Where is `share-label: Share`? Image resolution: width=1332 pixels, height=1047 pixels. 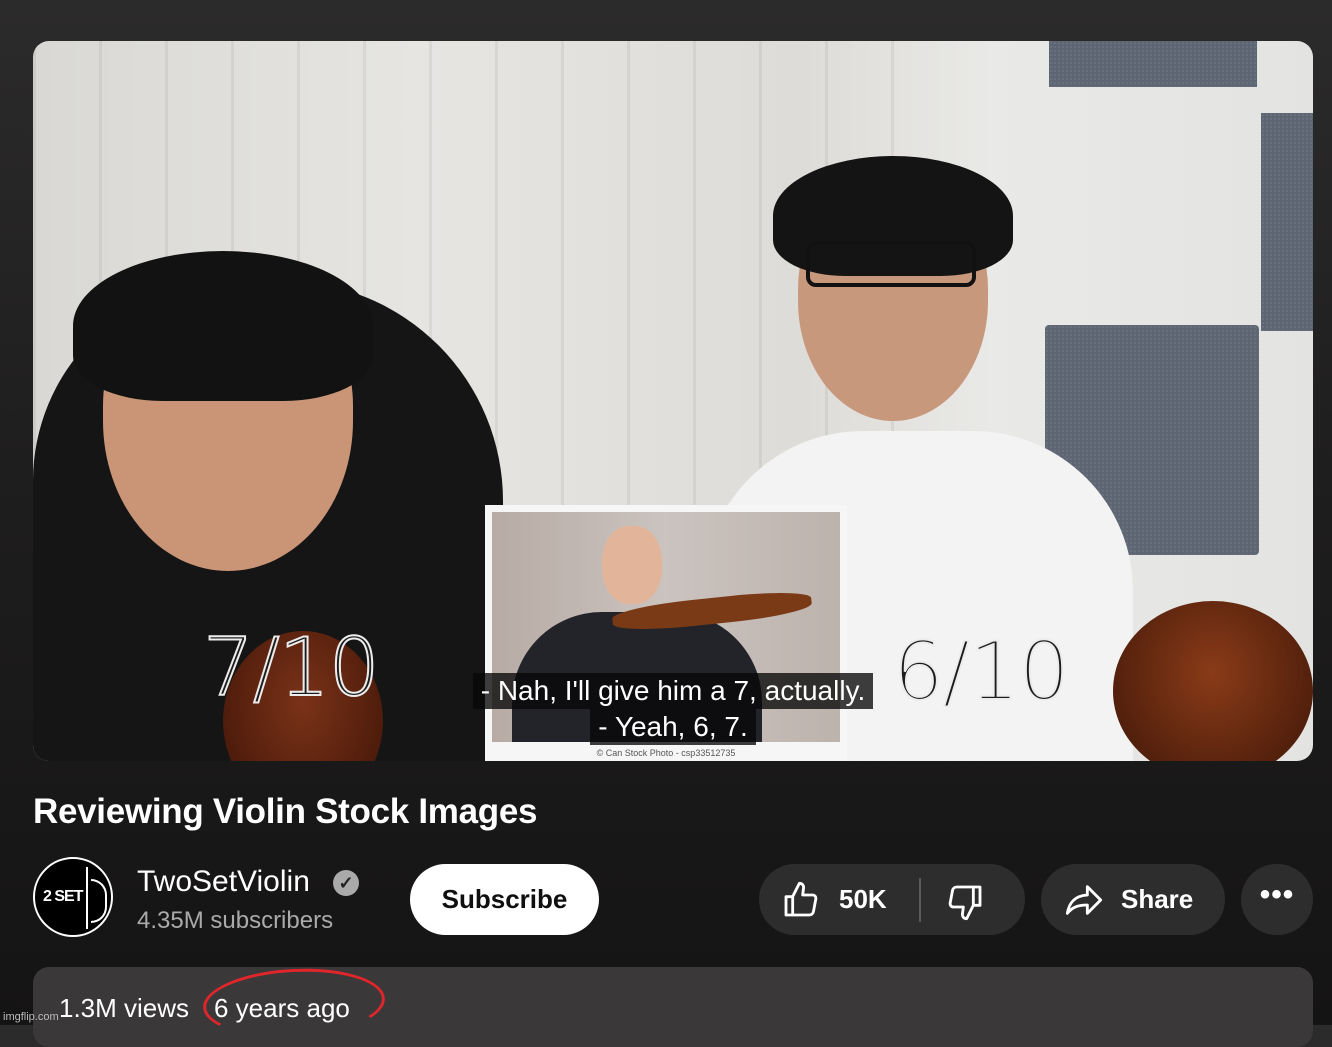 share-label: Share is located at coordinates (1157, 899).